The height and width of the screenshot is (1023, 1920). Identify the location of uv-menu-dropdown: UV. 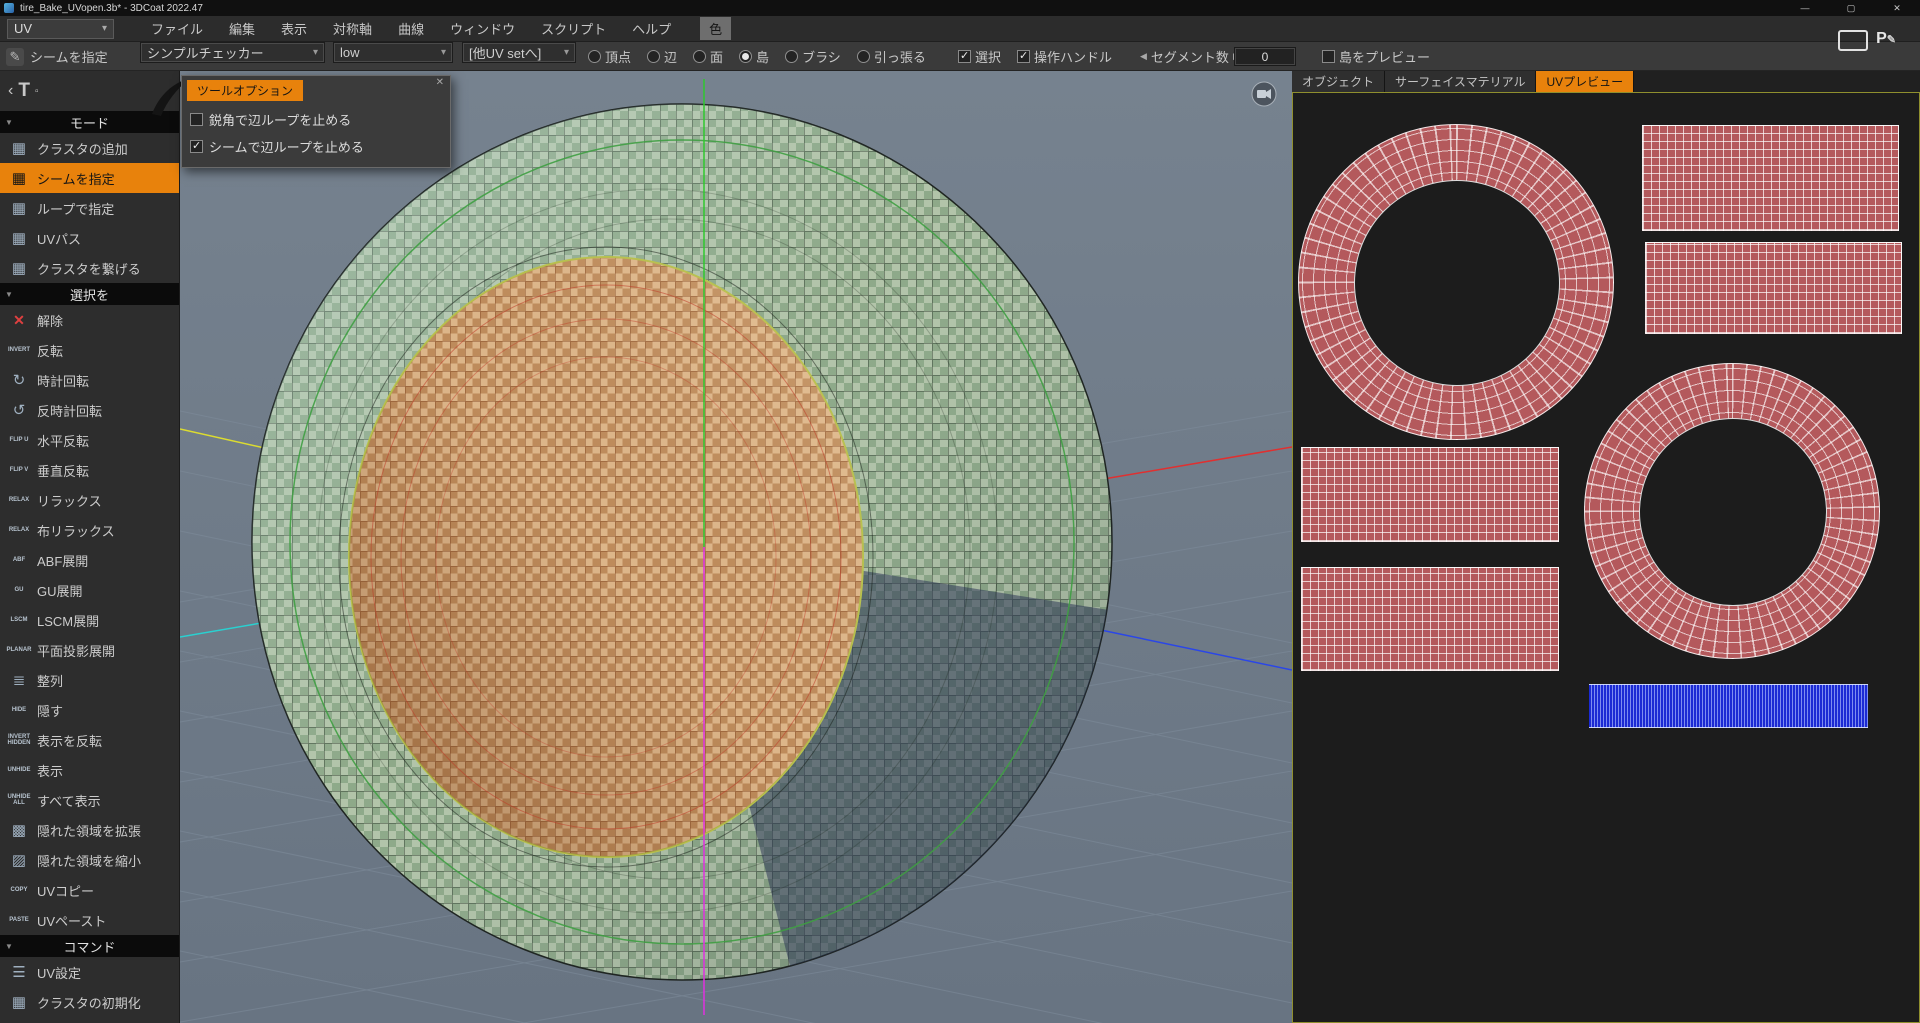
(60, 28).